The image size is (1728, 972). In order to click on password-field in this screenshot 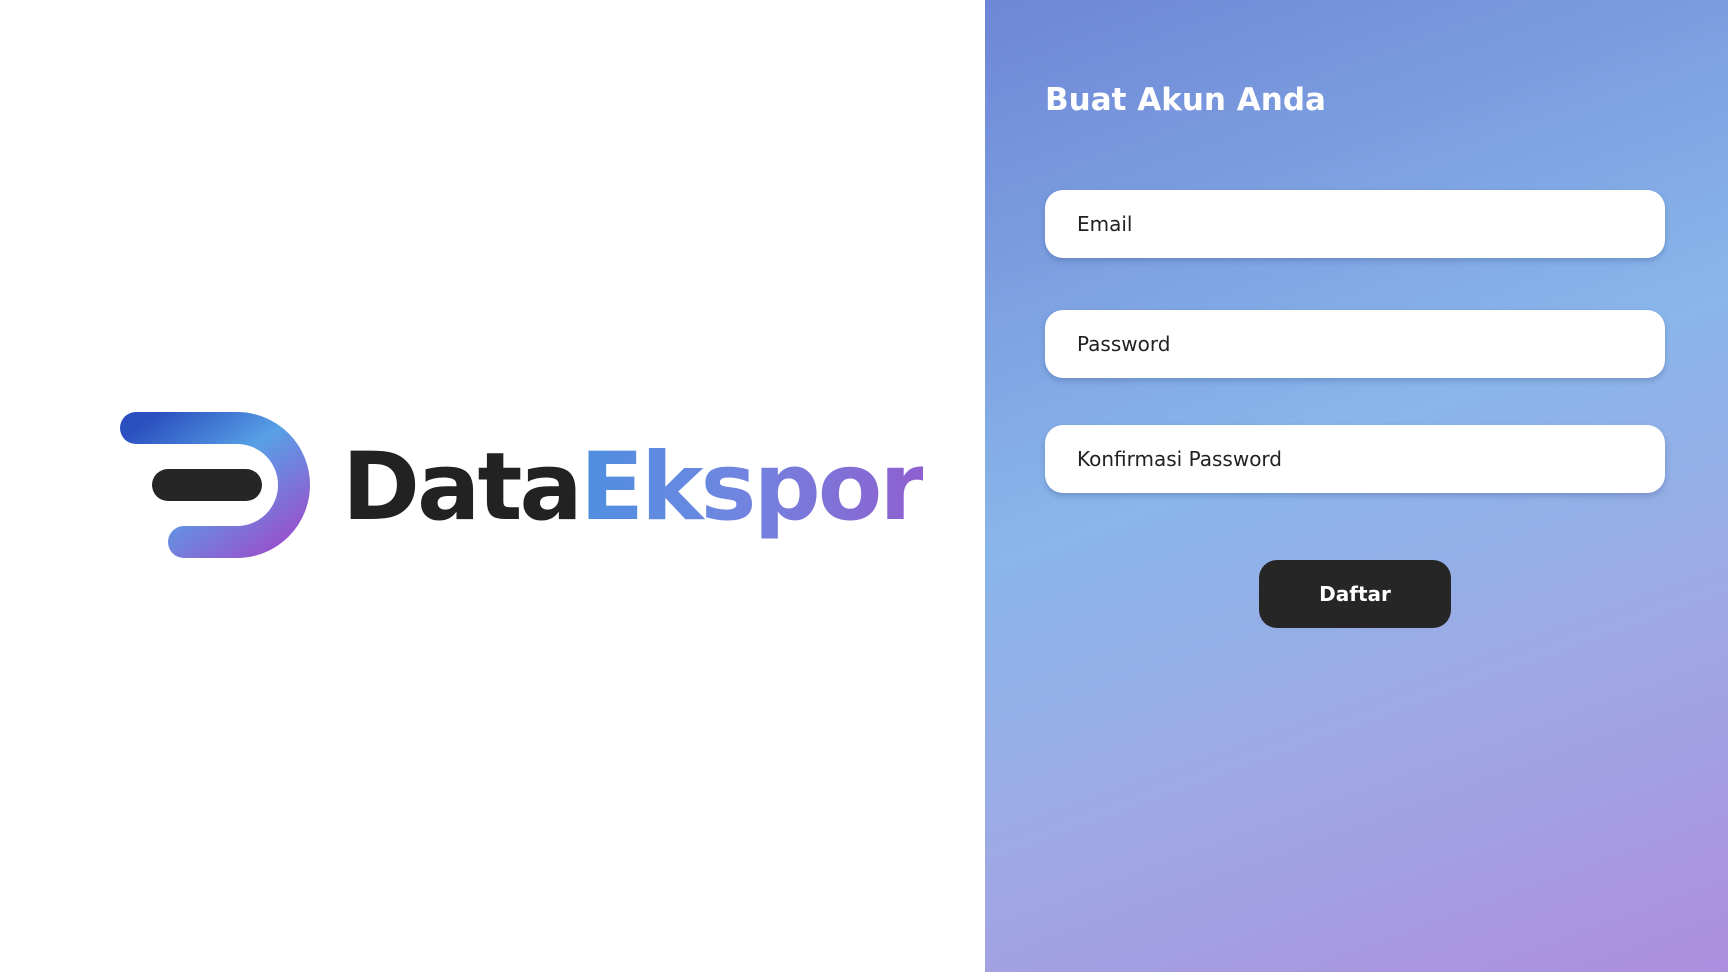, I will do `click(1355, 344)`.